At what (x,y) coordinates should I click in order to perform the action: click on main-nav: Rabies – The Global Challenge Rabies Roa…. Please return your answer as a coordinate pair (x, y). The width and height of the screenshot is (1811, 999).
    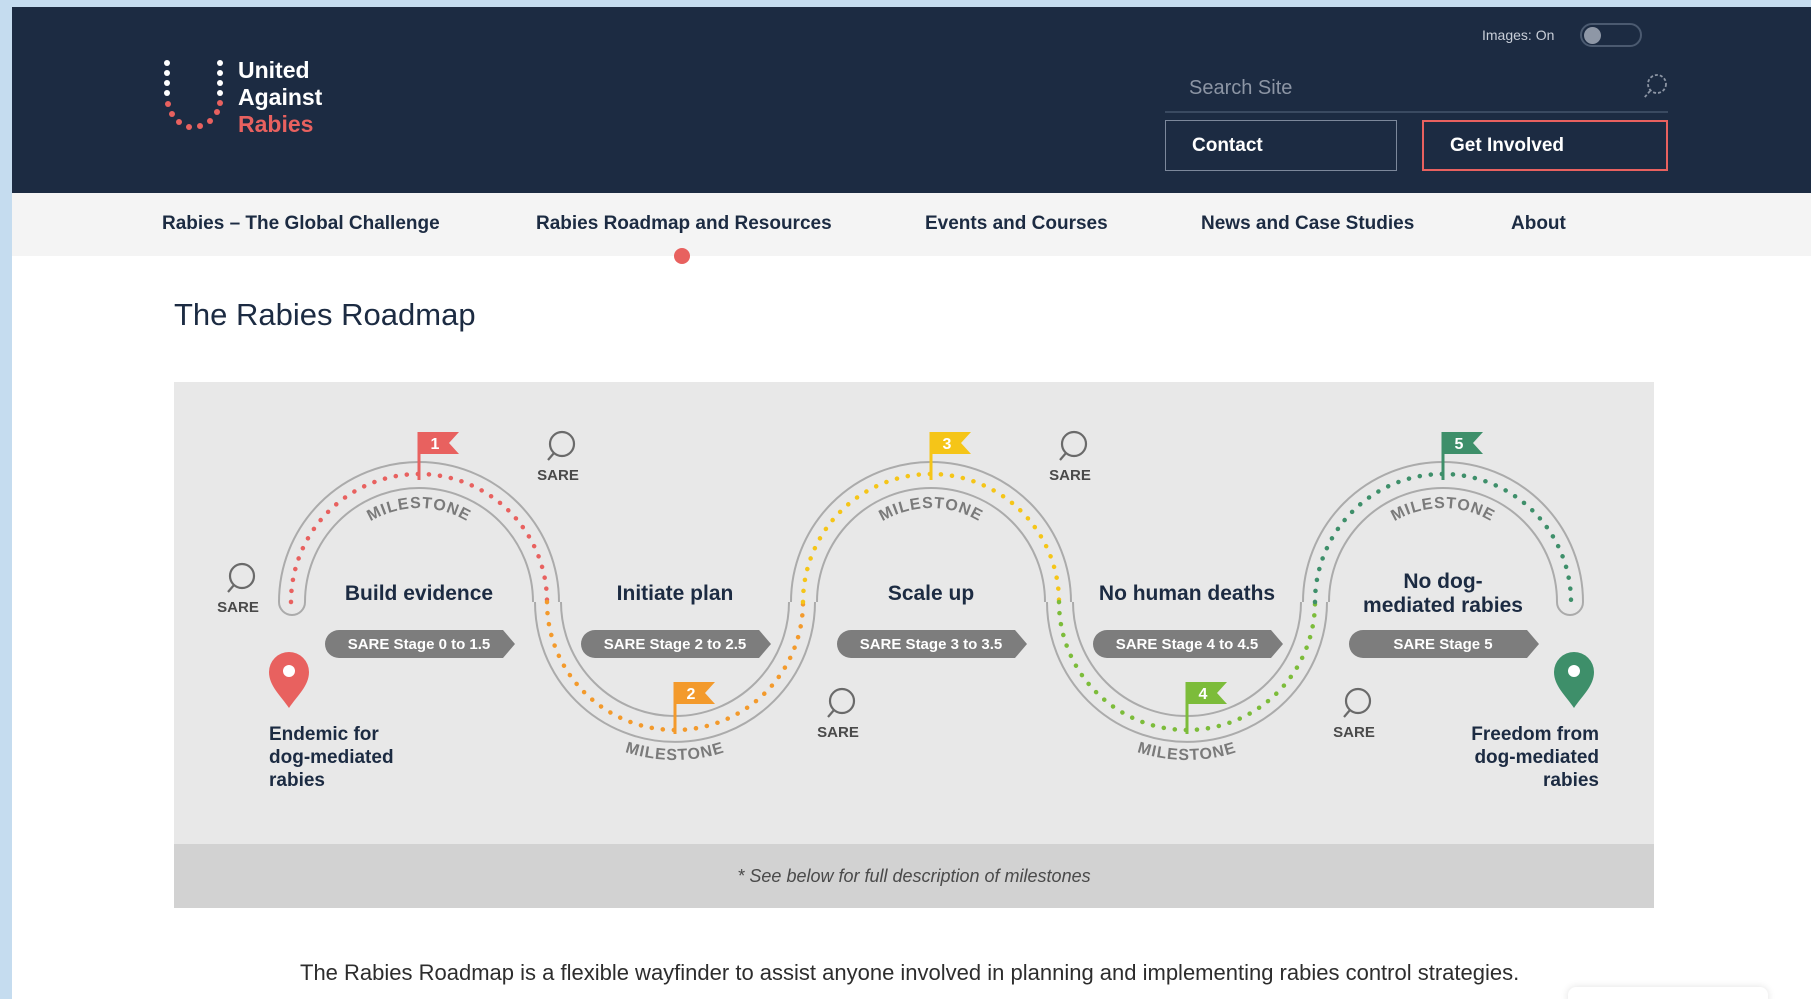
    Looking at the image, I should click on (911, 224).